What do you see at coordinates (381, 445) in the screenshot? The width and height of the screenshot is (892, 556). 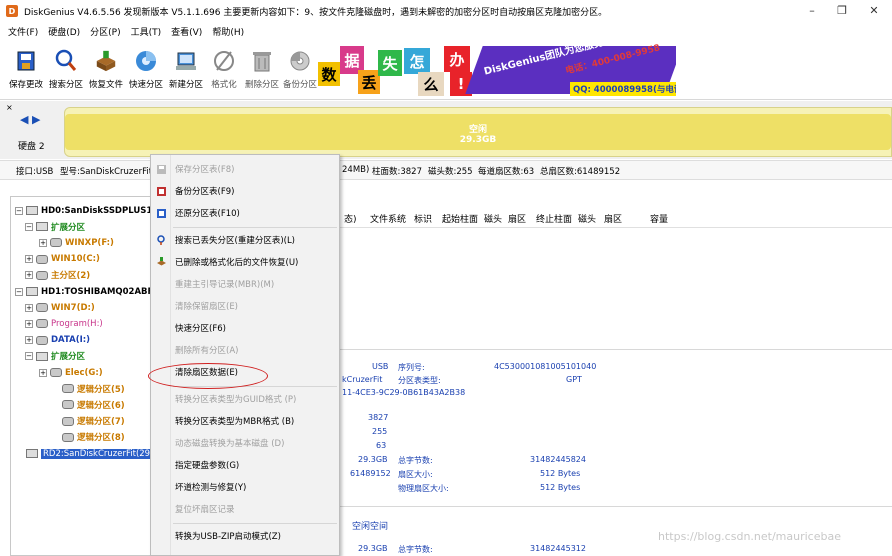 I see `detail-spt: 63` at bounding box center [381, 445].